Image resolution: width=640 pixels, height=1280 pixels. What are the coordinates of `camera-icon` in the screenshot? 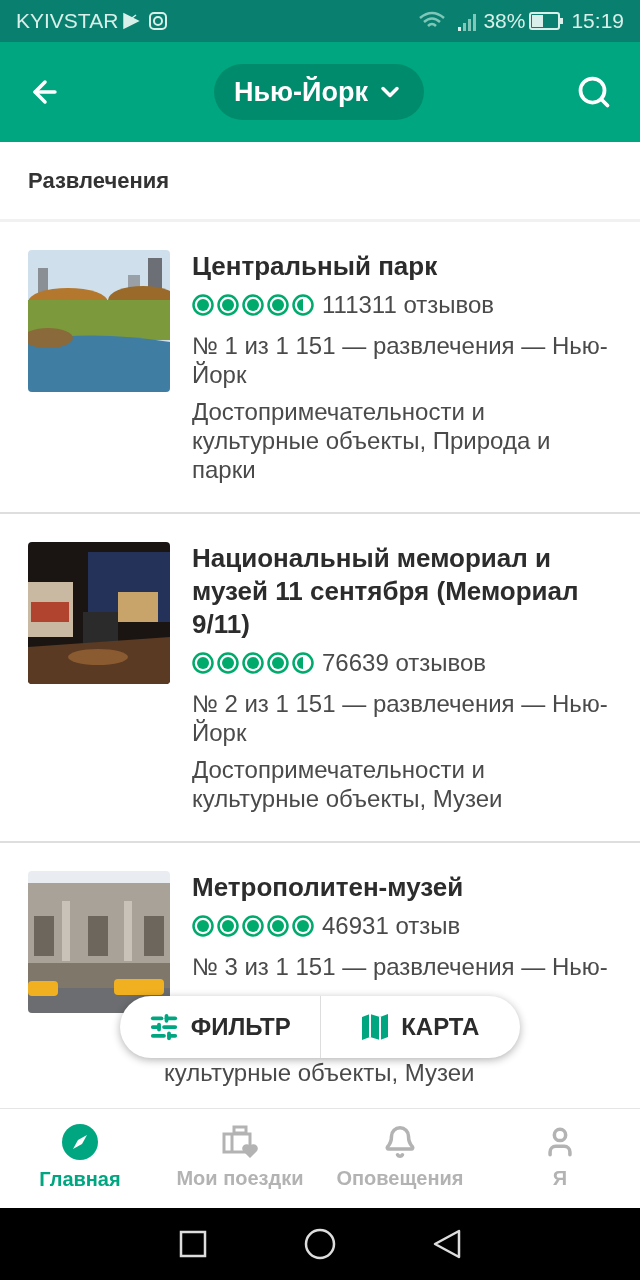 It's located at (158, 21).